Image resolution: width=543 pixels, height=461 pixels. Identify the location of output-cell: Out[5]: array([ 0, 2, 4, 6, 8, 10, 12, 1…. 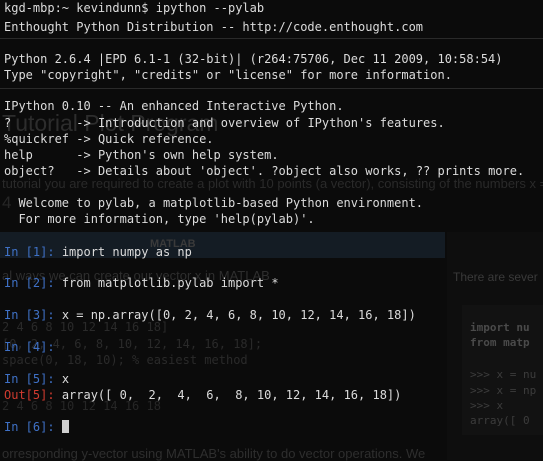
(202, 395).